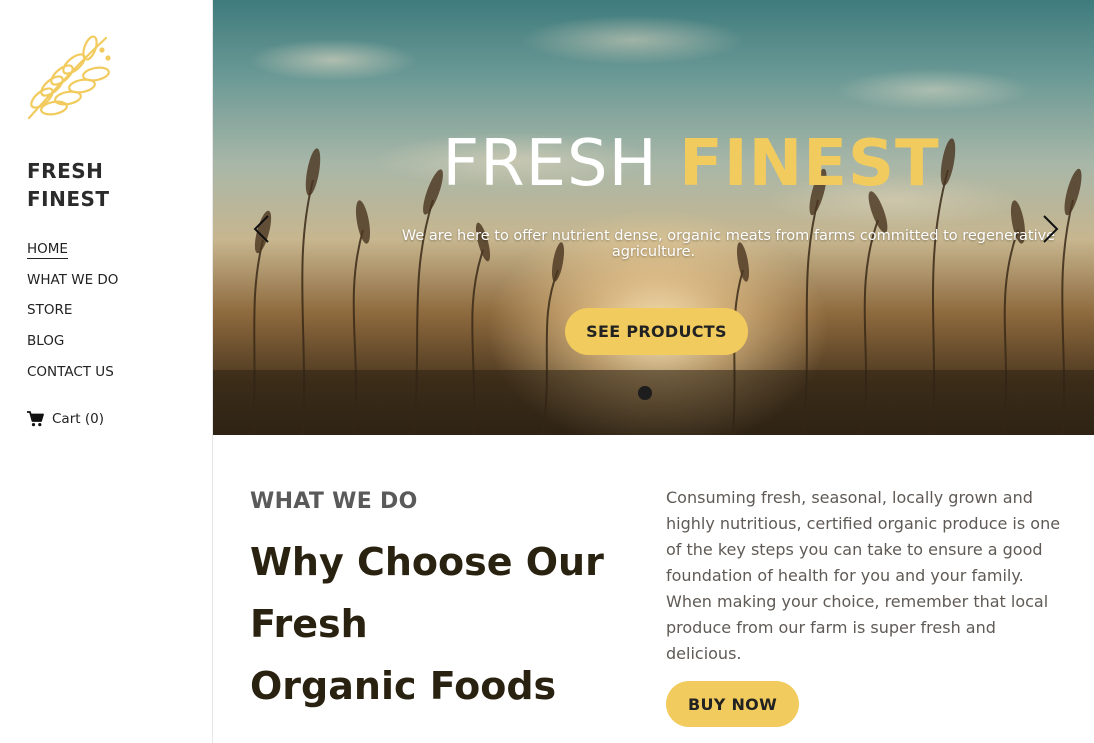 The image size is (1094, 743). Describe the element at coordinates (440, 624) in the screenshot. I see `section-headline: Why Choose Our Fresh Organic Foods` at that location.